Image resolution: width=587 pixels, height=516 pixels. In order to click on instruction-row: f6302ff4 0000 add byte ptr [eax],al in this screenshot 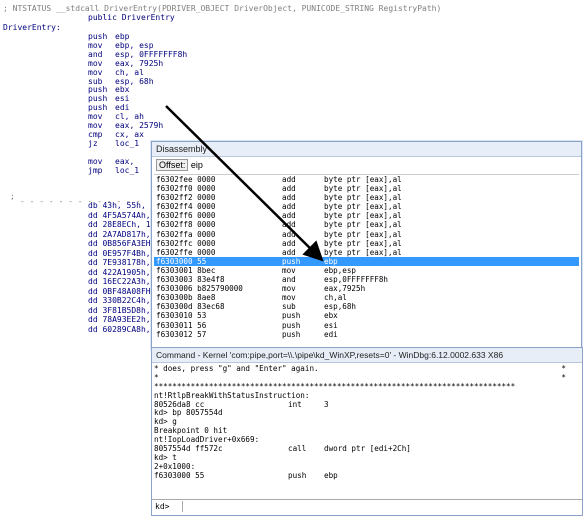, I will do `click(366, 206)`.